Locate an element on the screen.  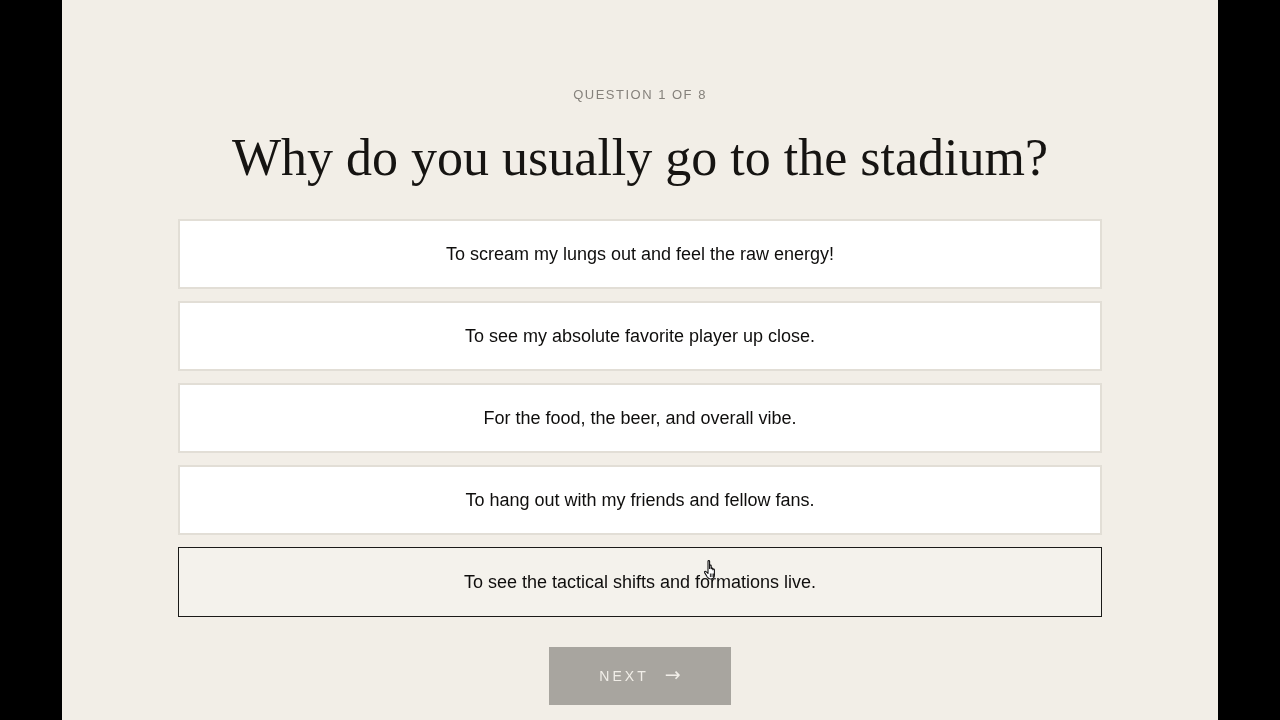
answer-option: To hang out with my friends and fellow fans. is located at coordinates (640, 500).